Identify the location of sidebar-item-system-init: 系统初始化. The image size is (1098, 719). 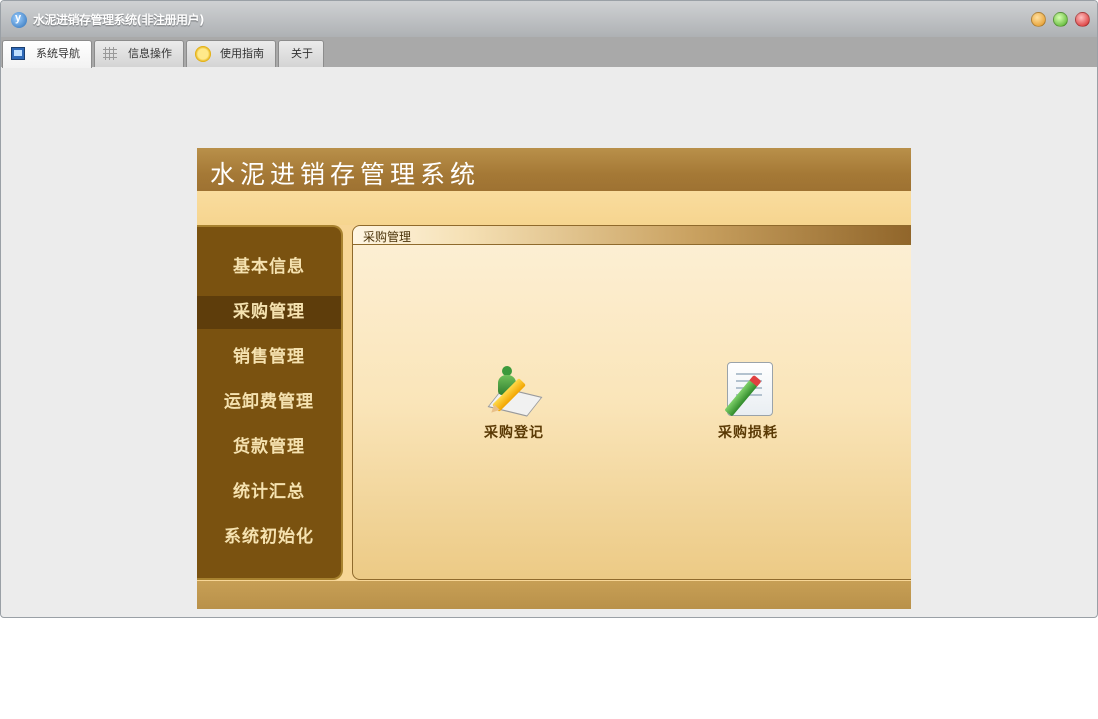
(269, 537).